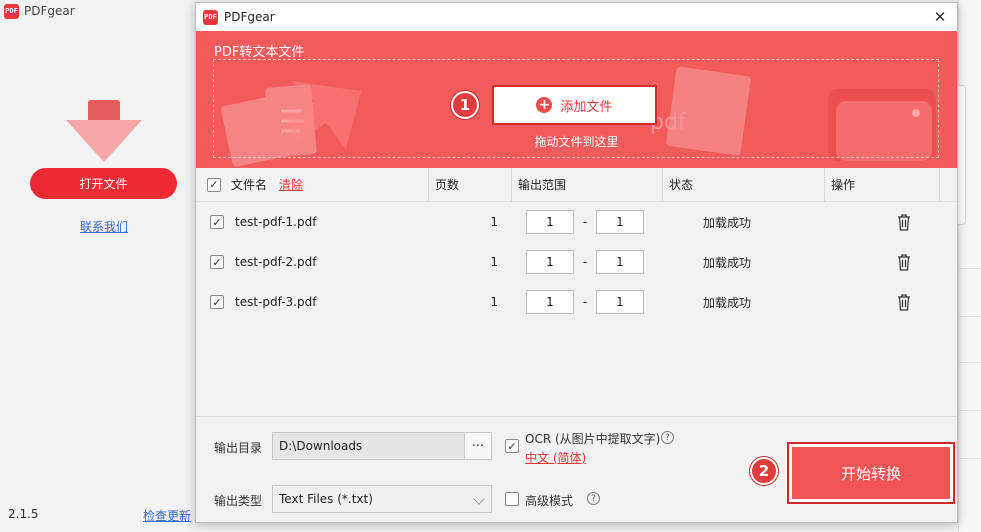 The image size is (981, 532). Describe the element at coordinates (962, 155) in the screenshot. I see `bg-right-card` at that location.